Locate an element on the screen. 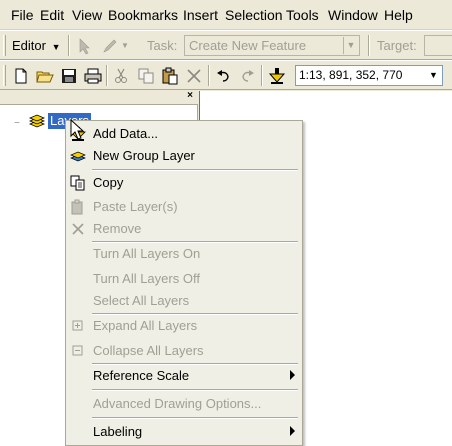 The width and height of the screenshot is (452, 446). menu-item-label: Expand All Layers is located at coordinates (145, 325).